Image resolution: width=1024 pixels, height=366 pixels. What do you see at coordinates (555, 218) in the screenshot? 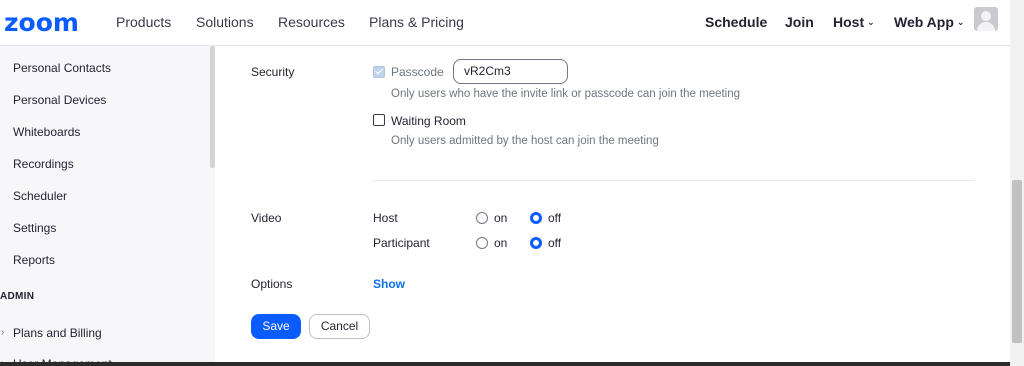
I see `host-video-off-label: off` at bounding box center [555, 218].